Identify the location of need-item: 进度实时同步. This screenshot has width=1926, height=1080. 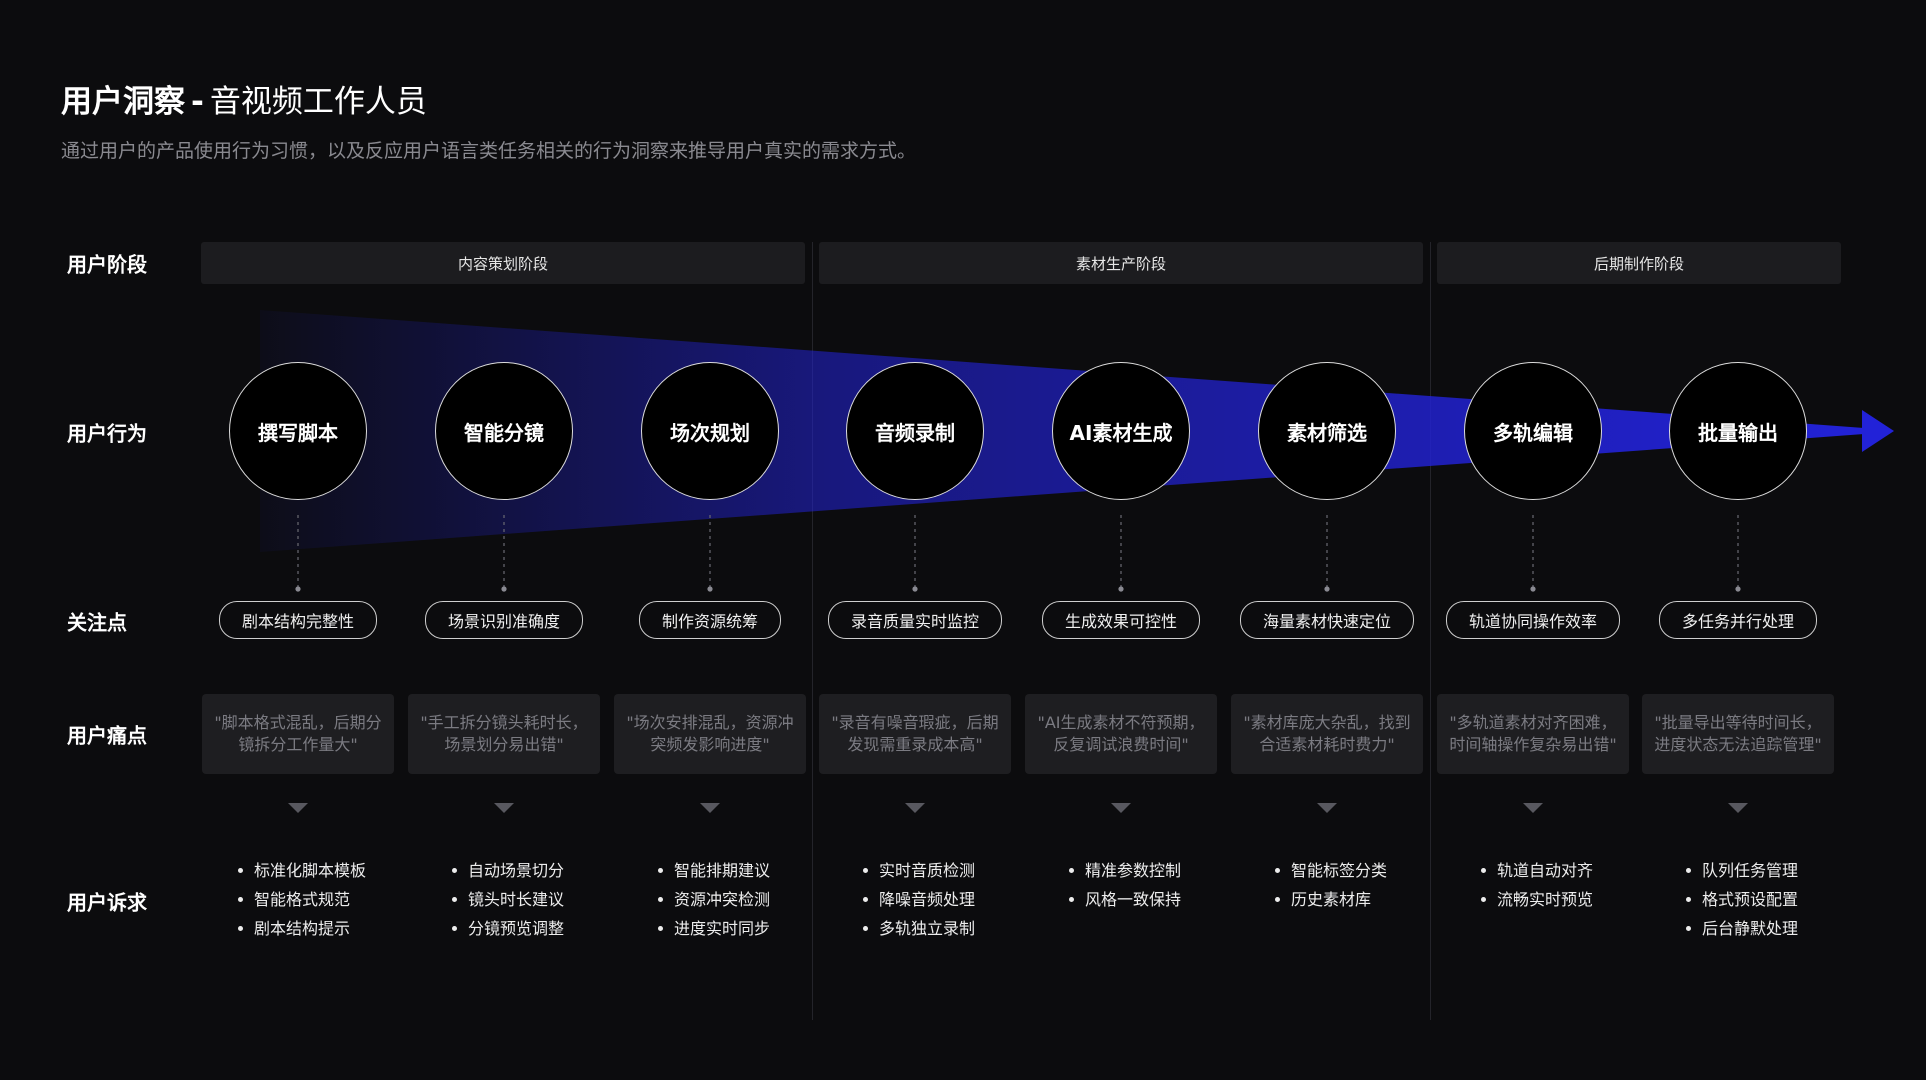
(713, 928).